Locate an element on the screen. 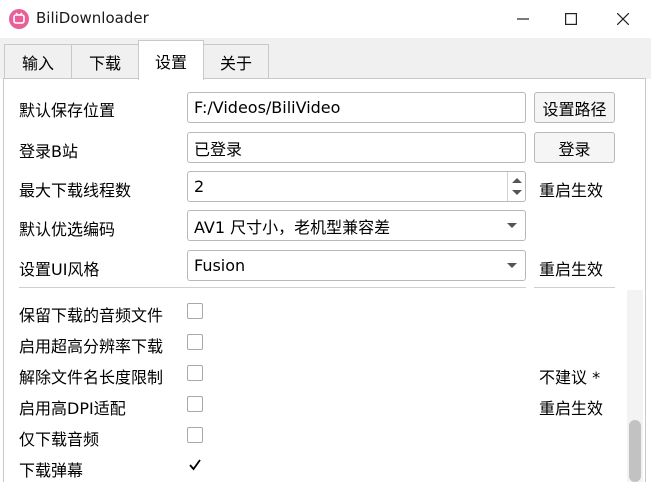 The height and width of the screenshot is (482, 651). separator-left is located at coordinates (272, 287).